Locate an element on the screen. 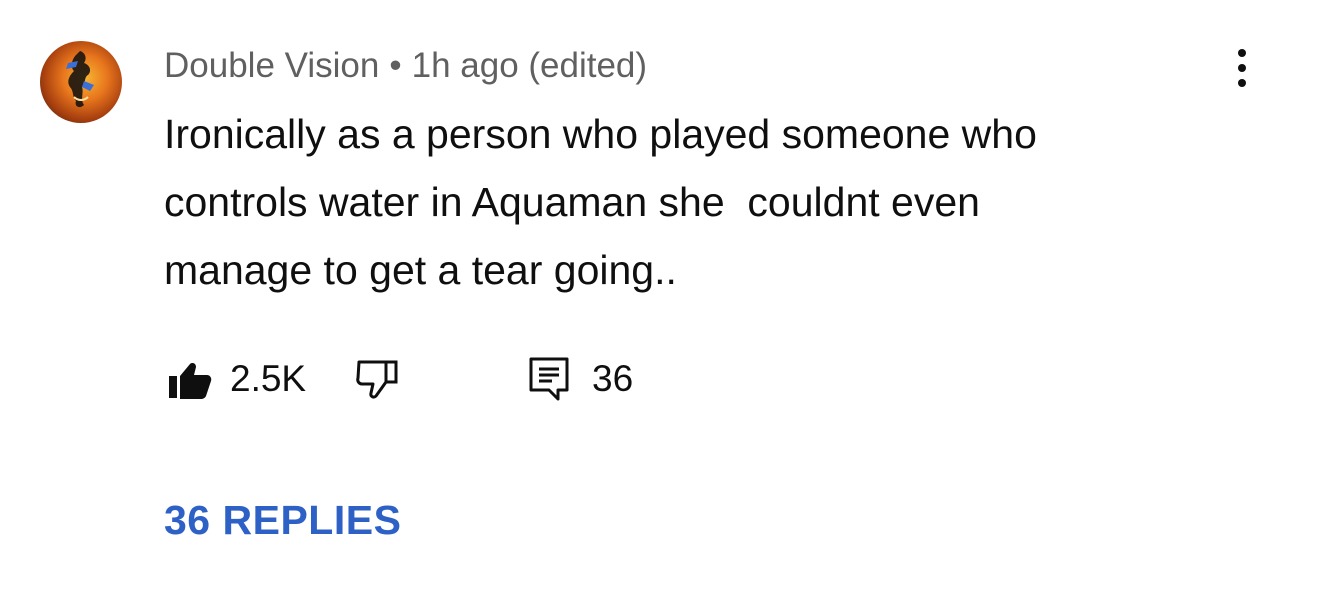 This screenshot has width=1324, height=600. comment-reply-icon is located at coordinates (549, 379).